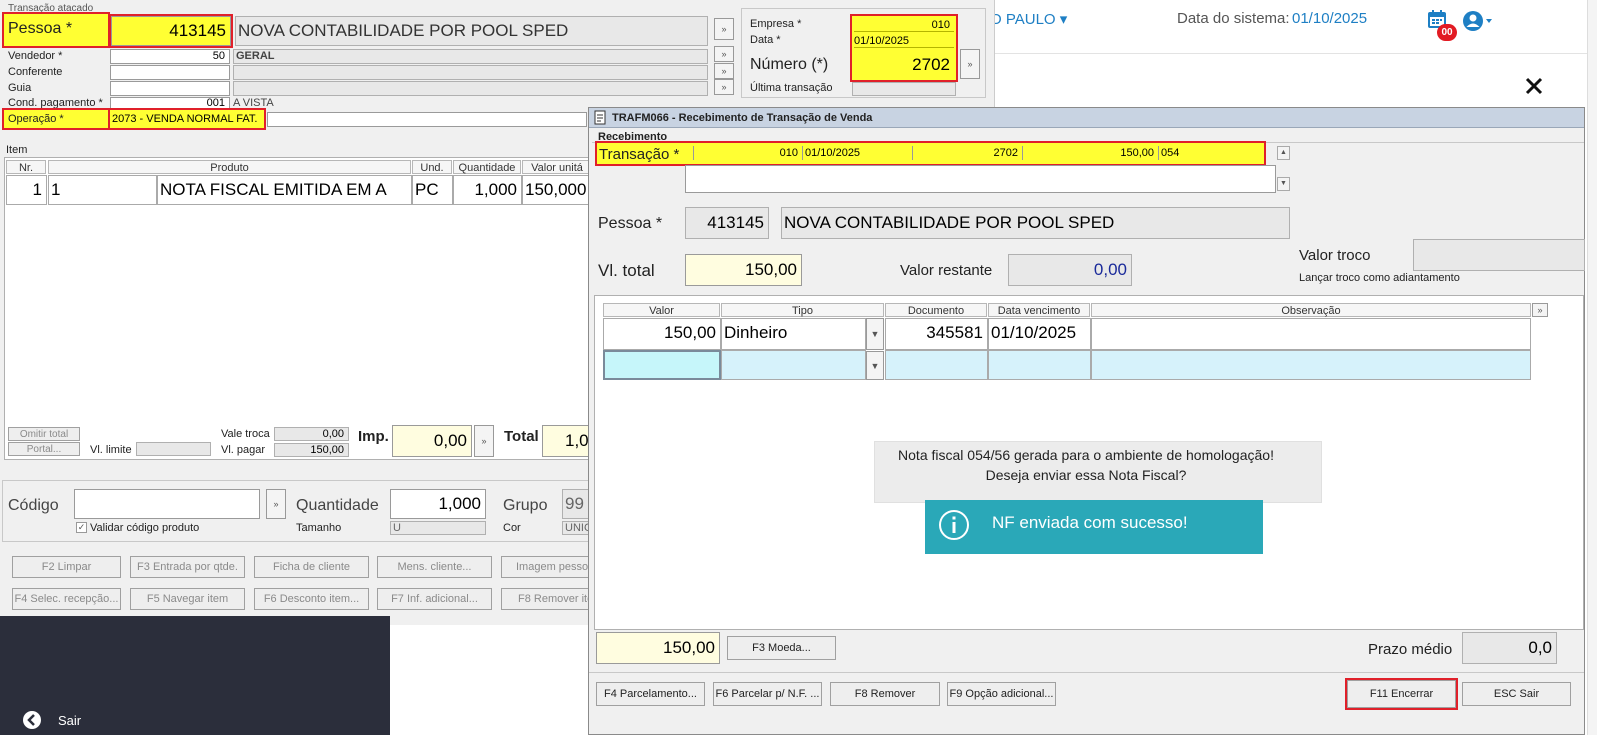  Describe the element at coordinates (432, 441) in the screenshot. I see `imp-field: 0,00` at that location.